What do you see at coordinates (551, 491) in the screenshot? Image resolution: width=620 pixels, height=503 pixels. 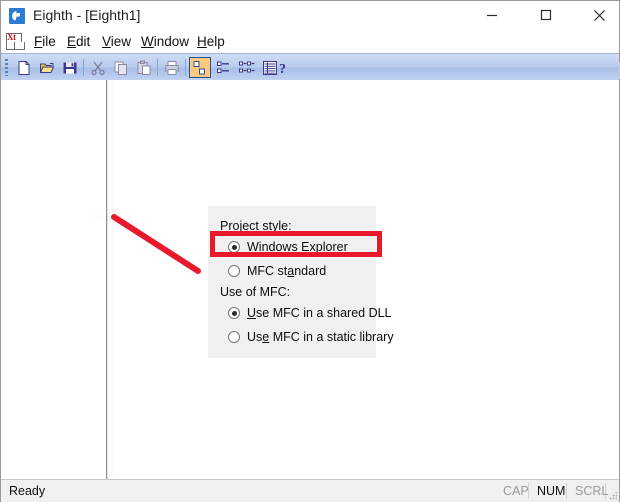 I see `status-pane-num: NUM` at bounding box center [551, 491].